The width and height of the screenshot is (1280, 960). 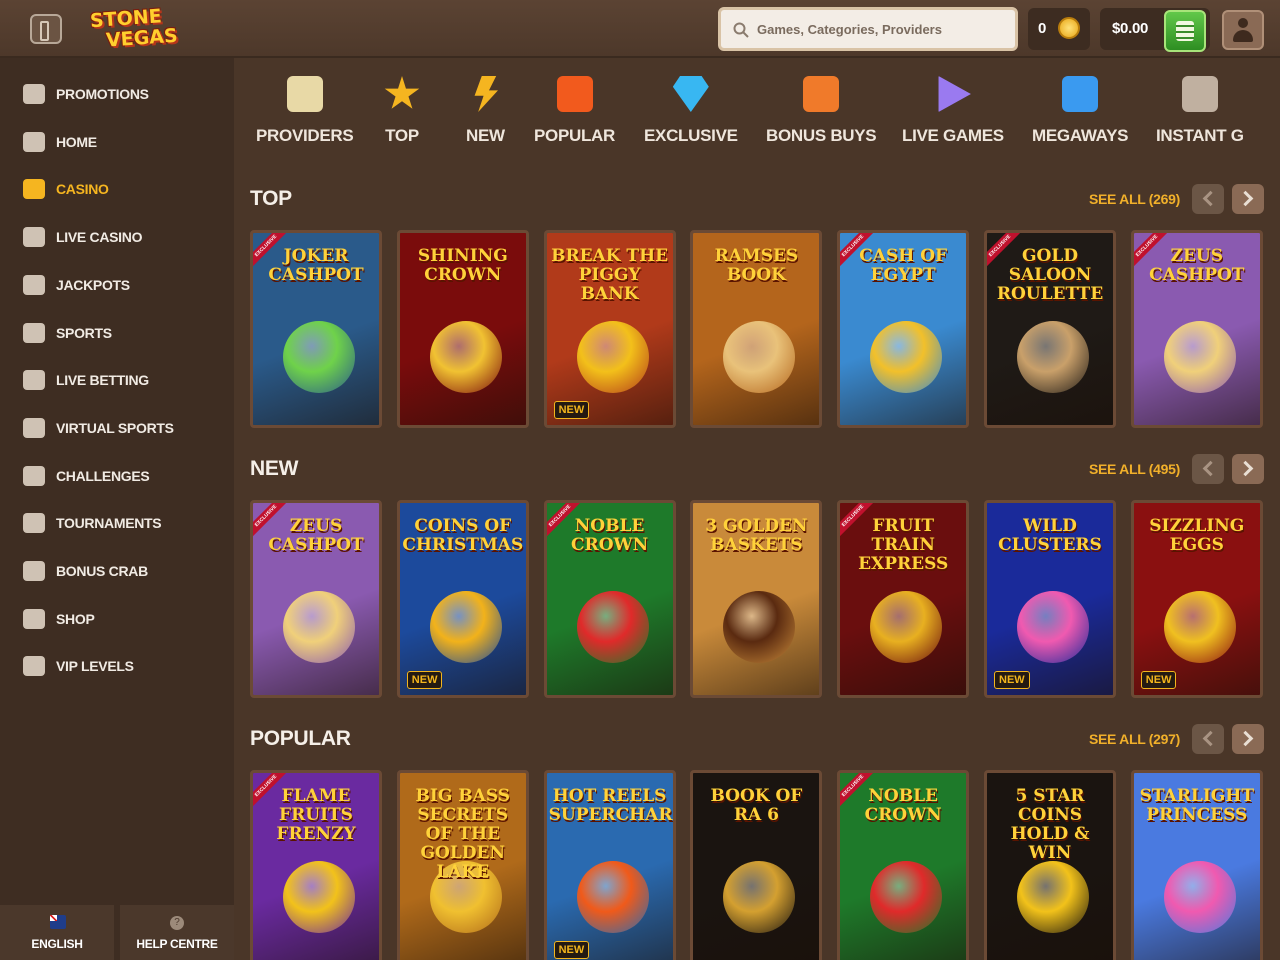 What do you see at coordinates (34, 571) in the screenshot?
I see `crab-icon` at bounding box center [34, 571].